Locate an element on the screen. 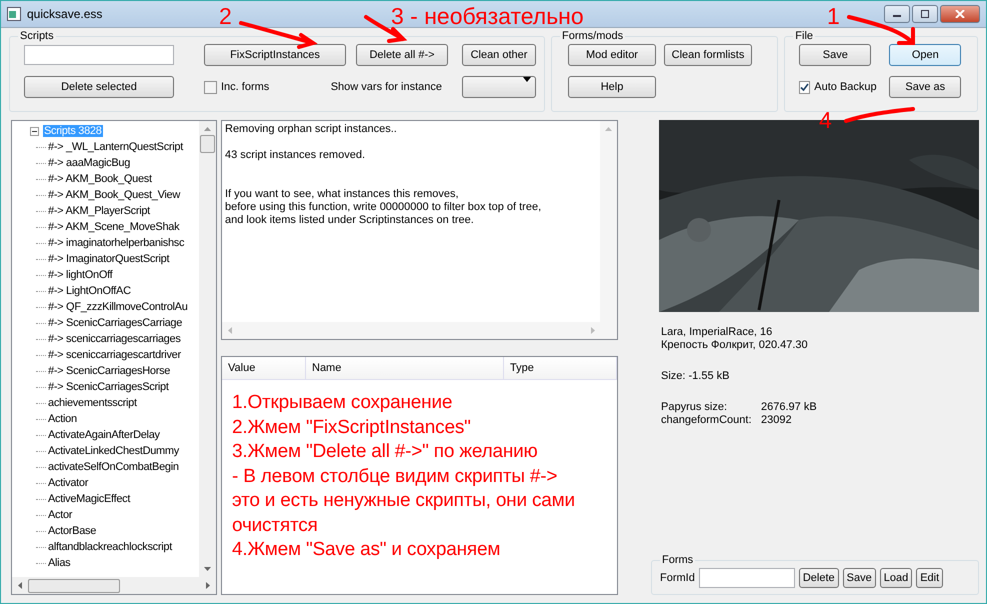 Image resolution: width=987 pixels, height=604 pixels. tree-item: Activator is located at coordinates (68, 483).